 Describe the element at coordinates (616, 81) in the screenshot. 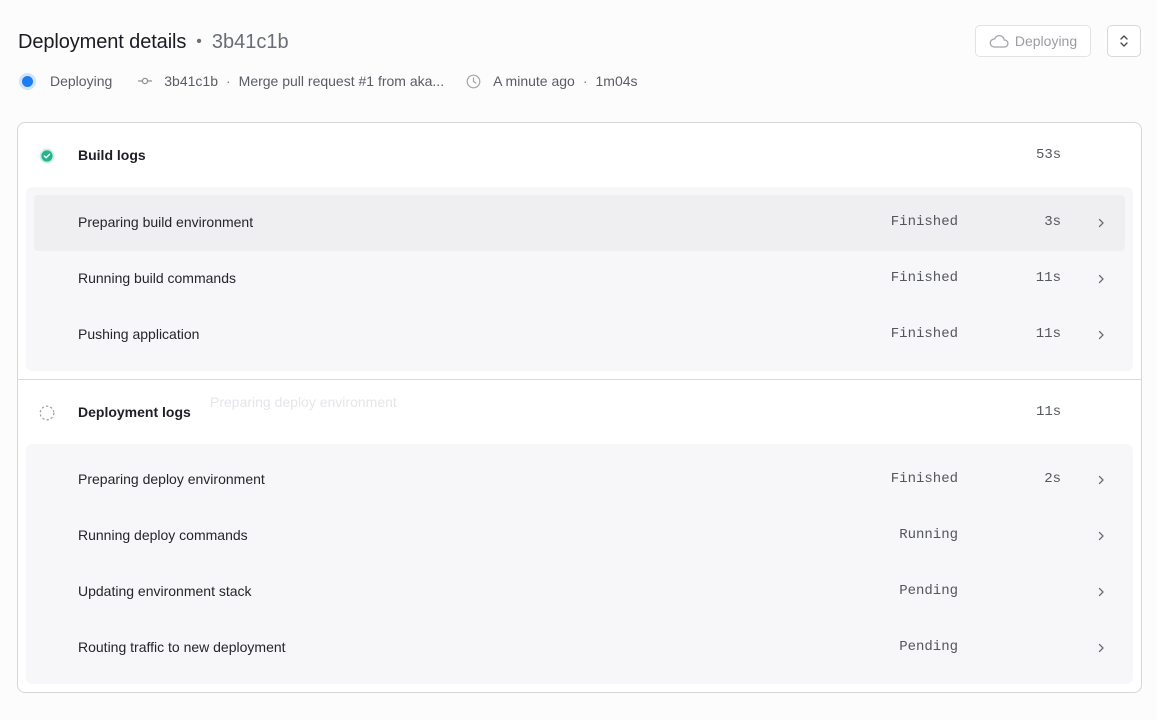

I see `deployment-duration: 1m04s` at that location.